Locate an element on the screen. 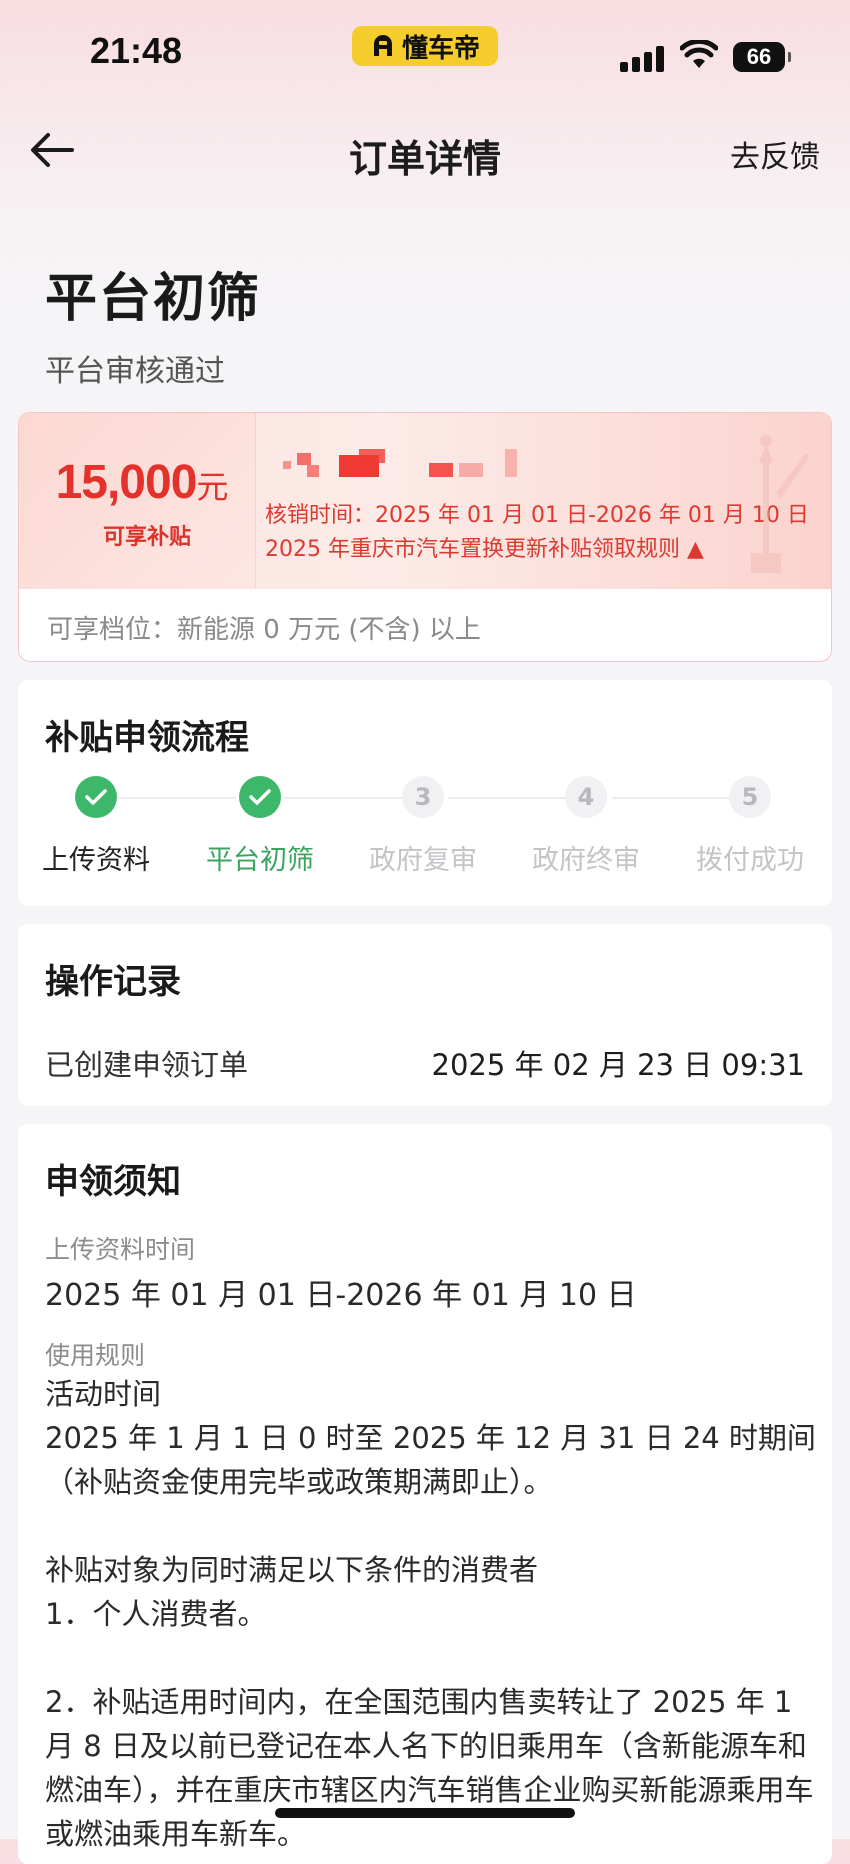  status-time: 21:48 is located at coordinates (136, 50).